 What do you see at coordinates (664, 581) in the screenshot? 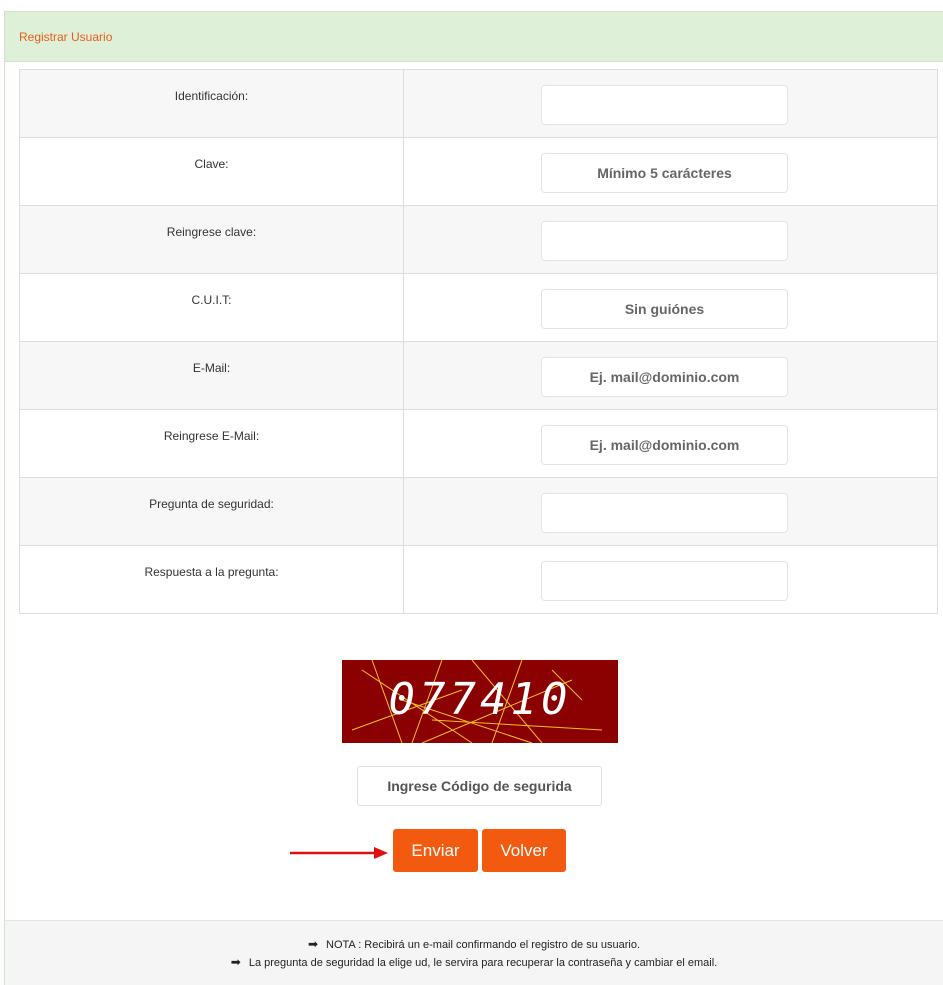
I see `respuesta-input` at bounding box center [664, 581].